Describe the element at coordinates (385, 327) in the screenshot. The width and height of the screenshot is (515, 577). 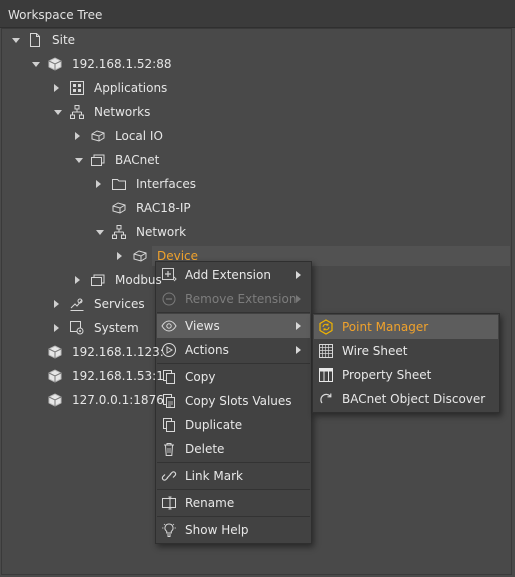
I see `submenu-item-label: Point Manager` at that location.